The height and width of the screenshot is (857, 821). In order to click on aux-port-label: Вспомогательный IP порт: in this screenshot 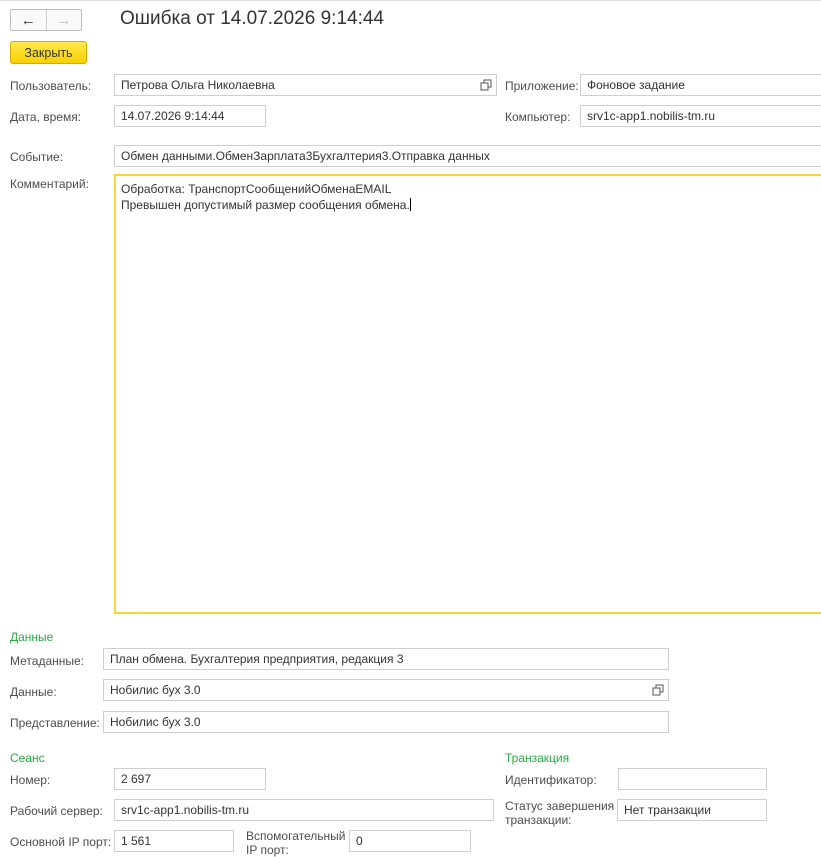, I will do `click(295, 843)`.